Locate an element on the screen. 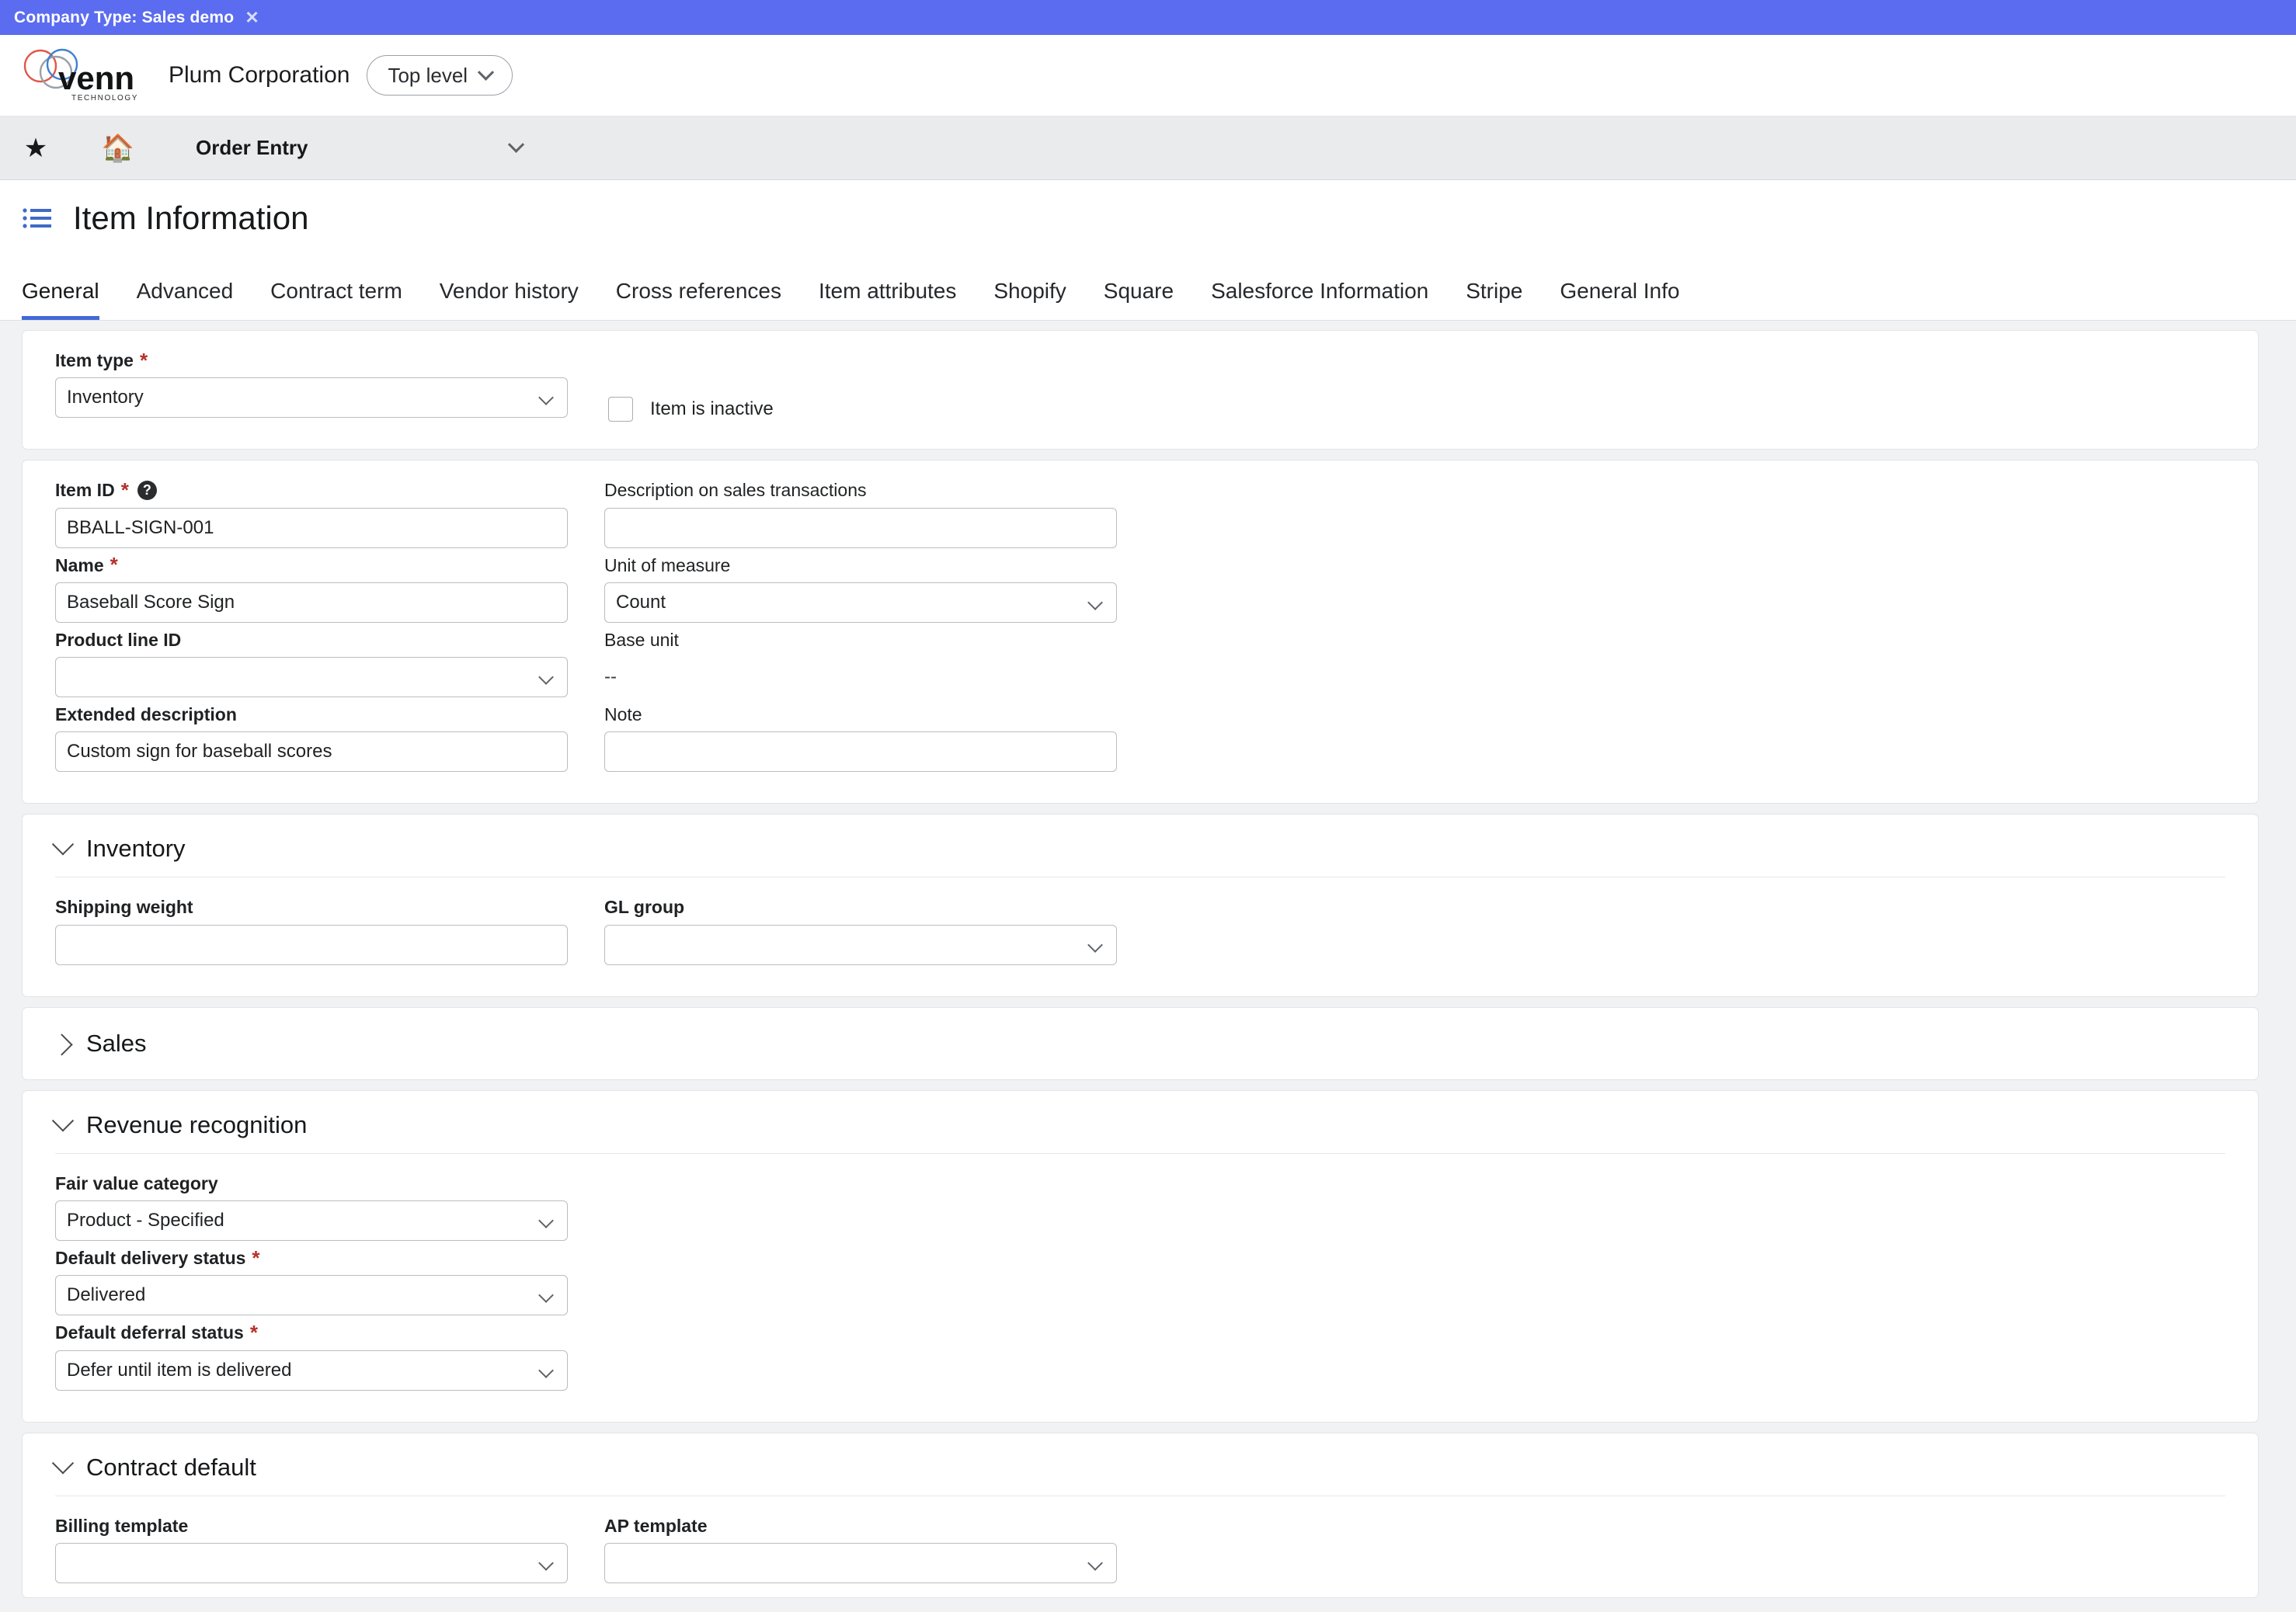 The width and height of the screenshot is (2296, 1612). gl-group-field: GL group is located at coordinates (860, 931).